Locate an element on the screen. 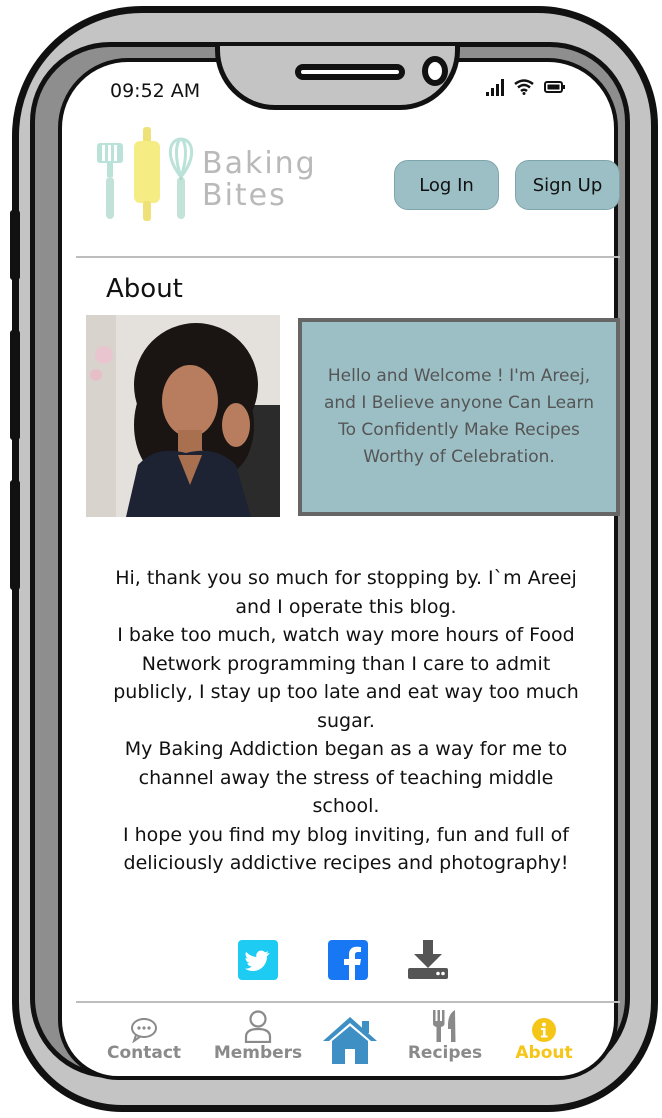 This screenshot has height=1118, width=662. user-icon is located at coordinates (258, 1026).